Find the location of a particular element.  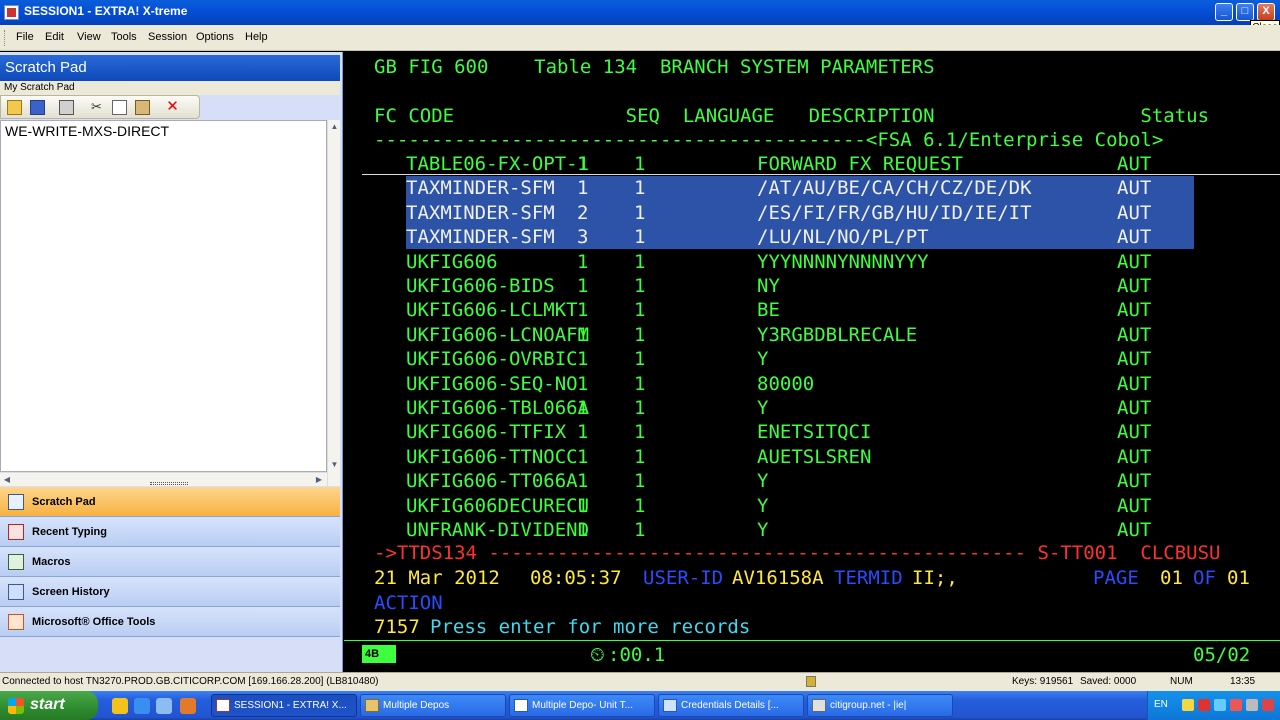

scroll-down-icon: ▼ is located at coordinates (334, 466).